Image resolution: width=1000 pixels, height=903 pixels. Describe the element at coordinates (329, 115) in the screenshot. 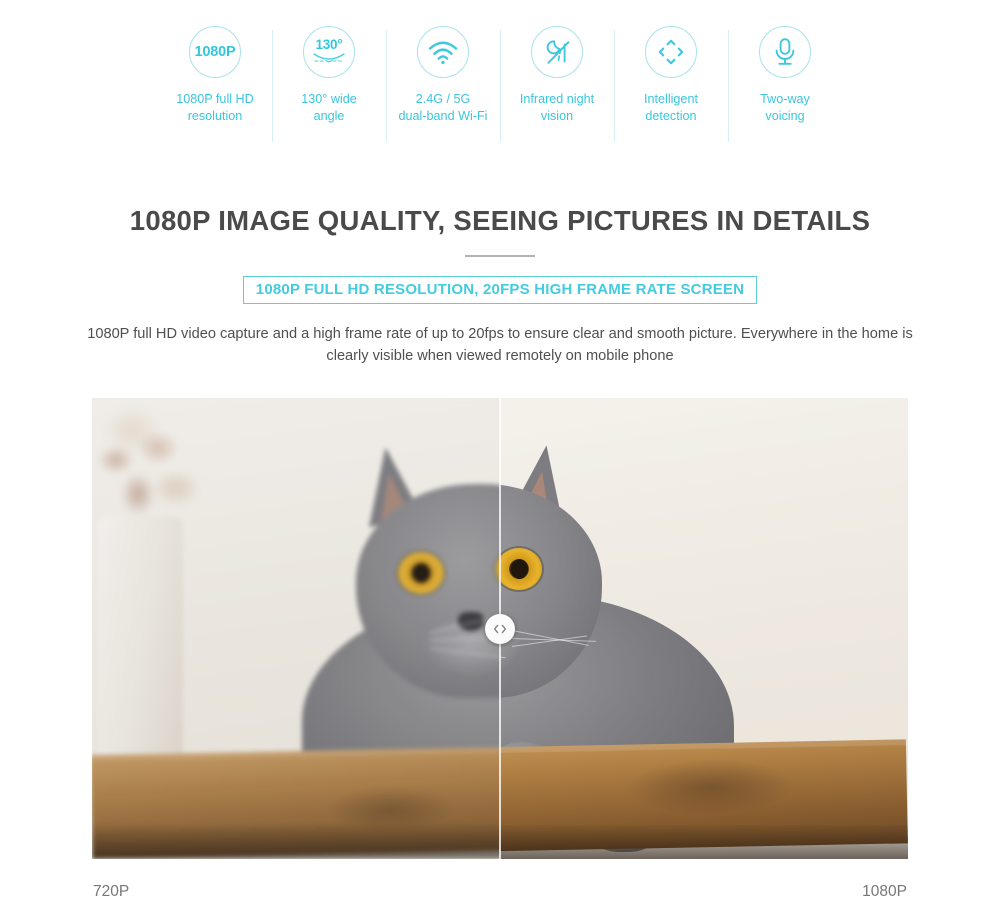

I see `feature-label-line2: angle` at that location.